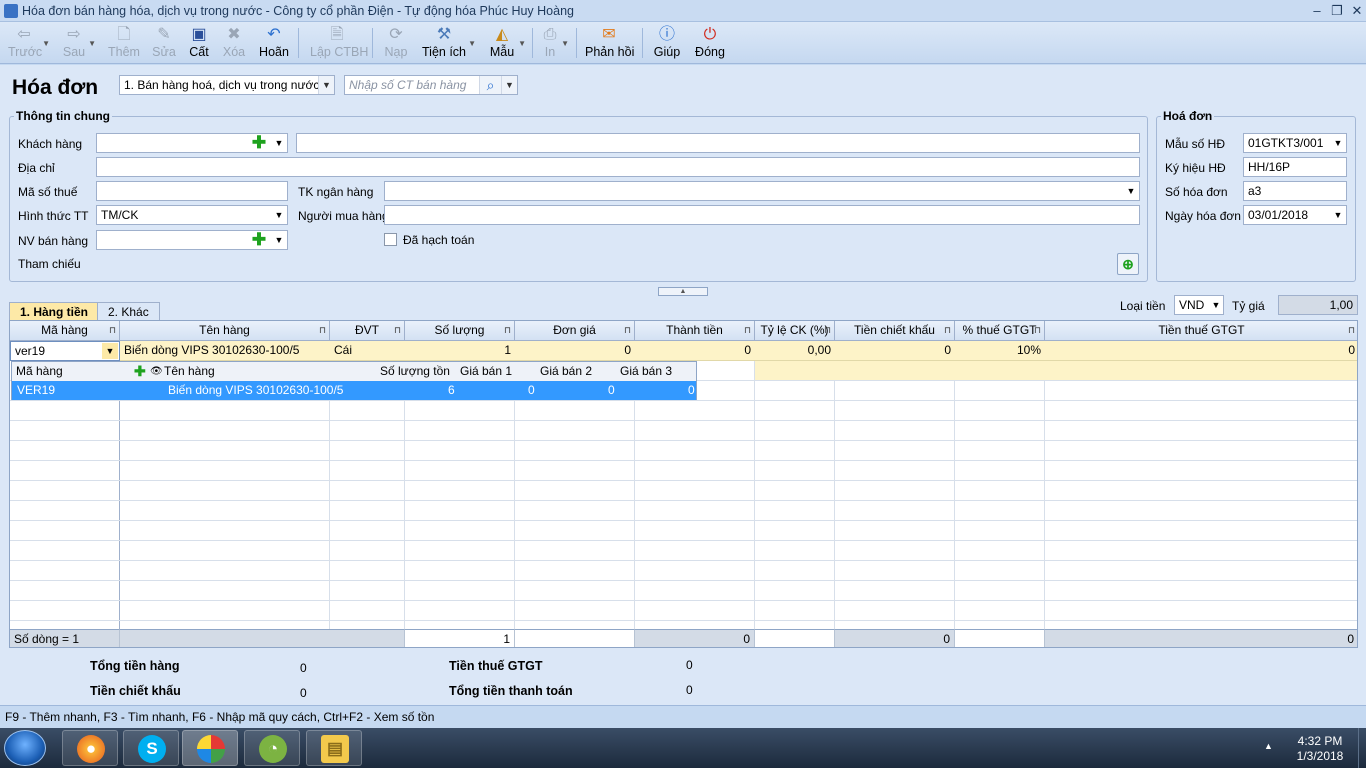 The height and width of the screenshot is (768, 1366). Describe the element at coordinates (575, 331) in the screenshot. I see `col-header-price: Đơn giá ⊓` at that location.